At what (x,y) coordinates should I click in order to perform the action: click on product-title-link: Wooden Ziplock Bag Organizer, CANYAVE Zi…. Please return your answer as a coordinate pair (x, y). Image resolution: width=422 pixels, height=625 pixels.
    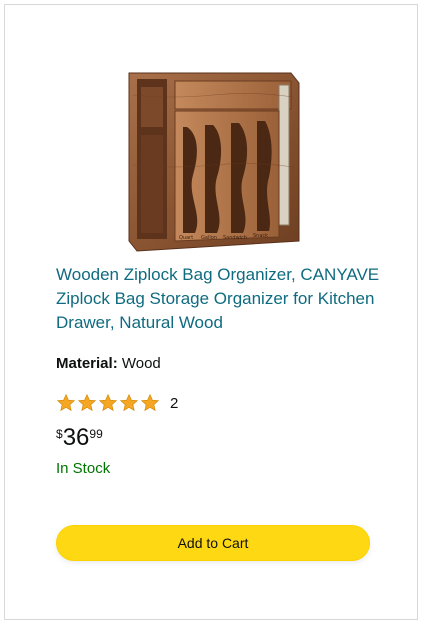
    Looking at the image, I should click on (221, 299).